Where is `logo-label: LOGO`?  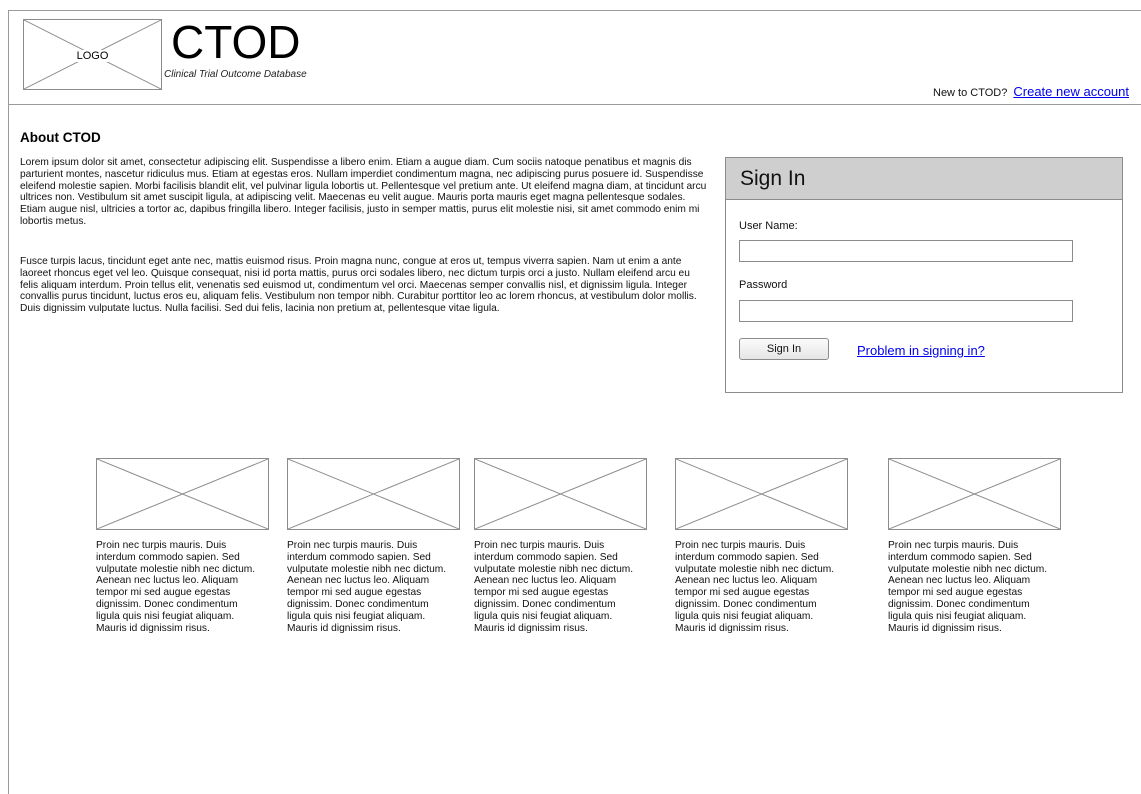
logo-label: LOGO is located at coordinates (92, 56).